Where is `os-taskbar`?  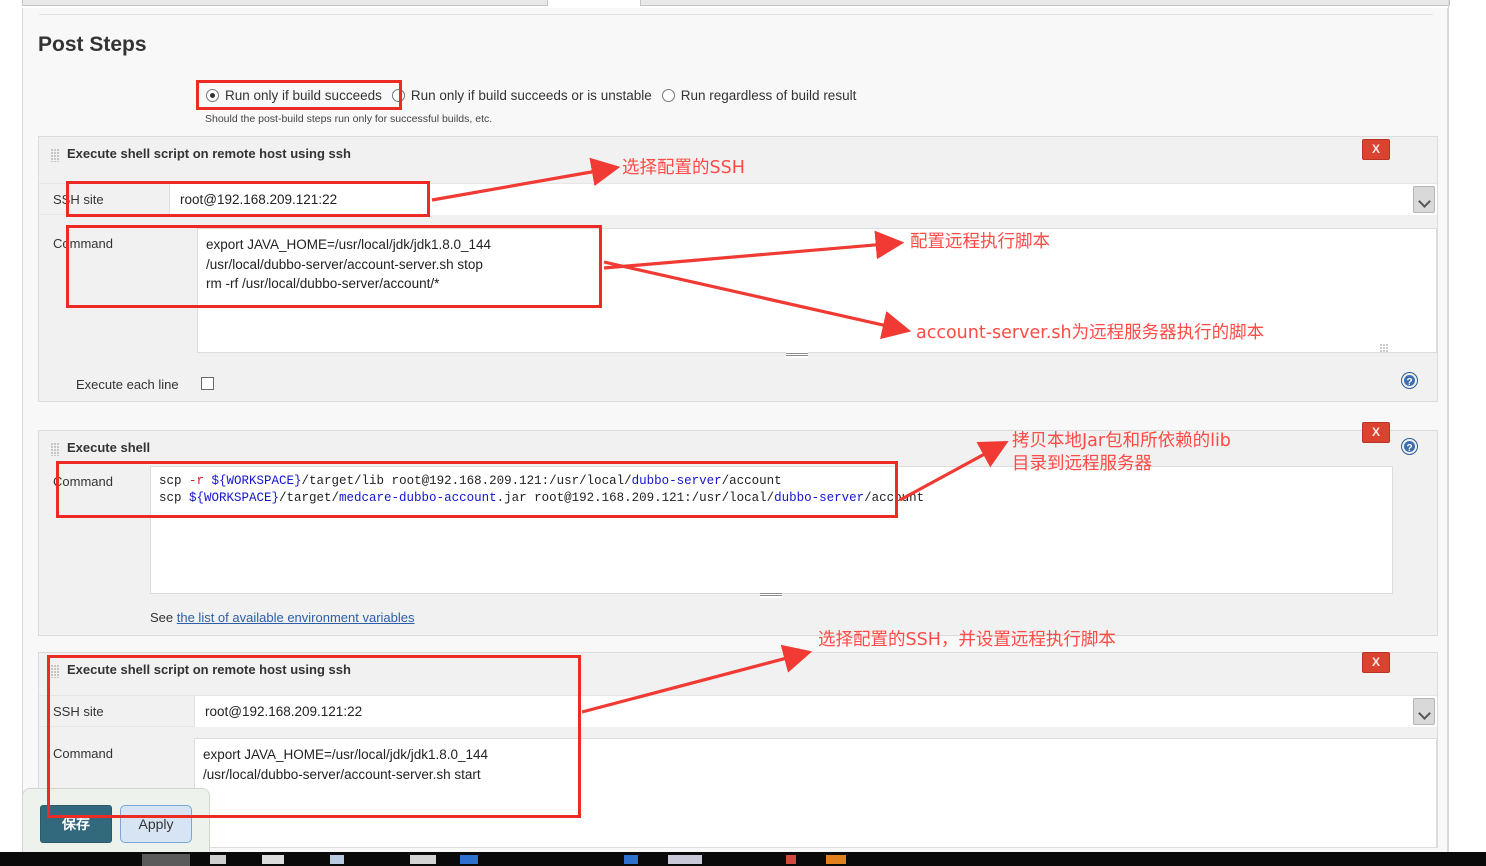 os-taskbar is located at coordinates (743, 859).